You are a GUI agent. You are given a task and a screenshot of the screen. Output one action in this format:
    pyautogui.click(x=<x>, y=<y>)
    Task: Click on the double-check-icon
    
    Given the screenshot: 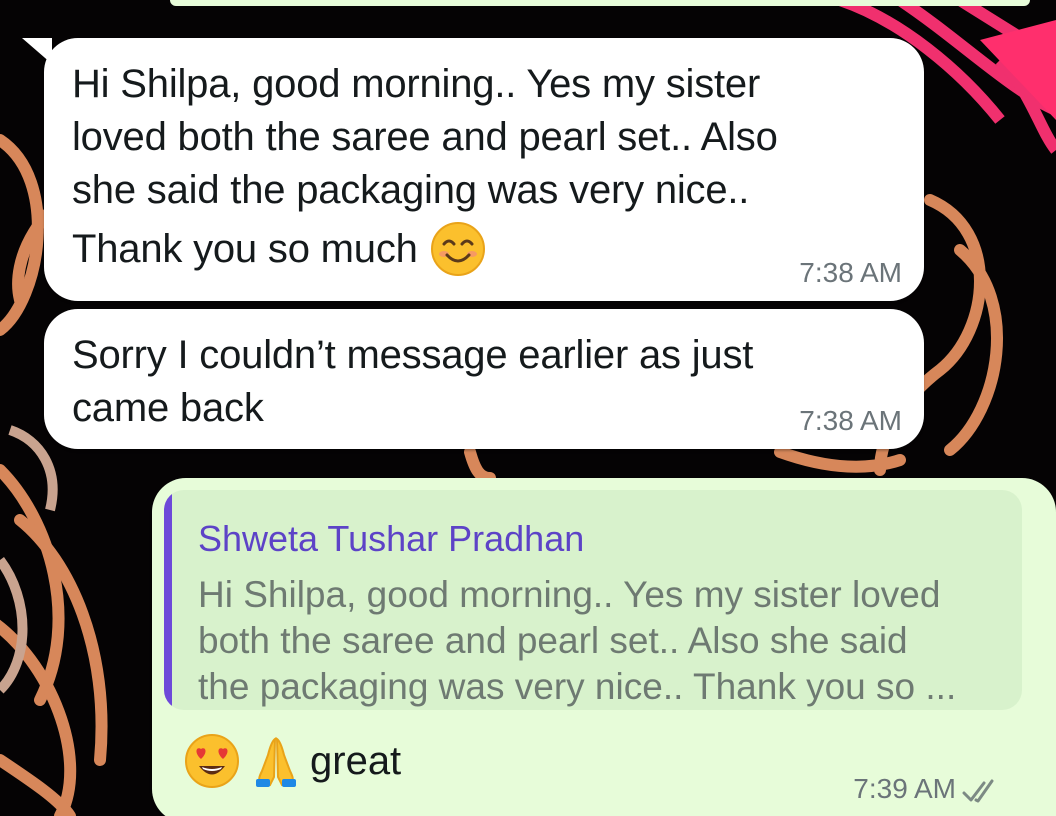 What is the action you would take?
    pyautogui.click(x=978, y=791)
    